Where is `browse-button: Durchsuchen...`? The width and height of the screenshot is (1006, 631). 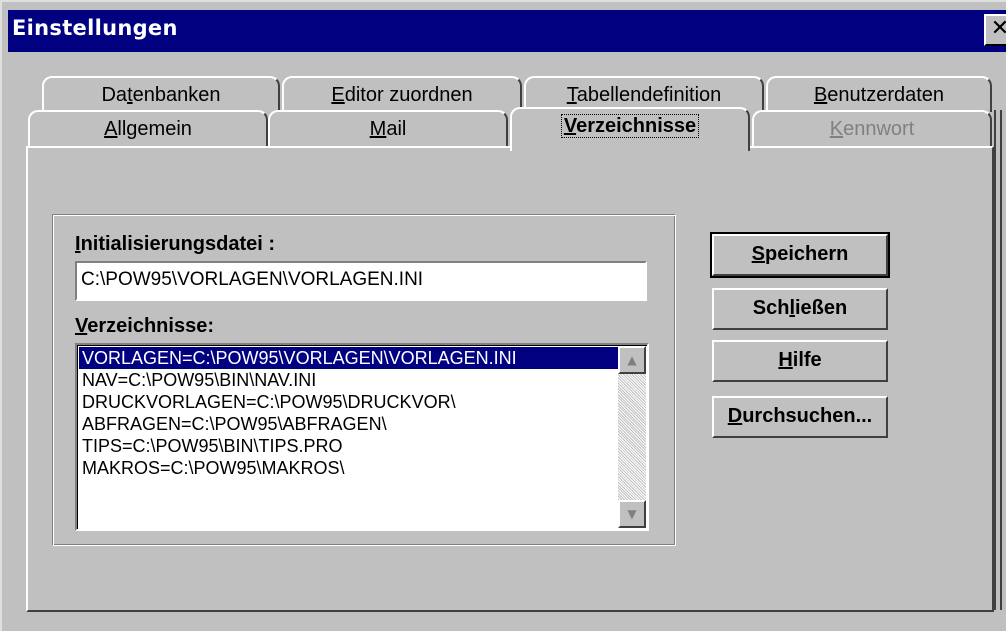
browse-button: Durchsuchen... is located at coordinates (800, 417).